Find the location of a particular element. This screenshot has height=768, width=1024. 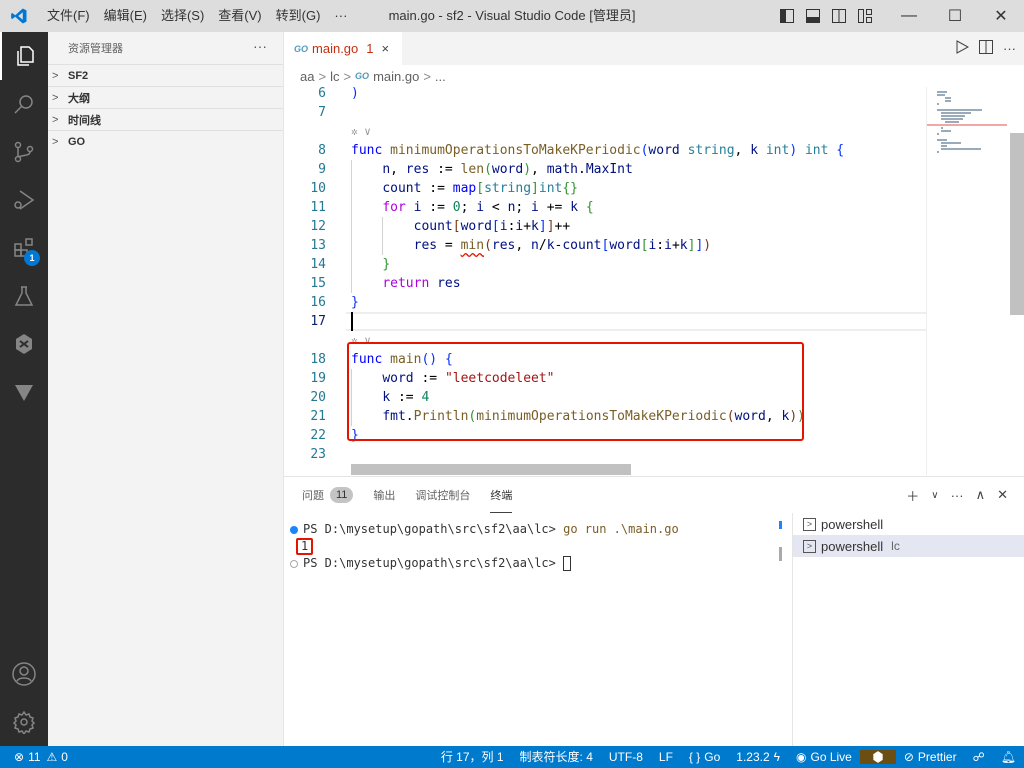

code-line: 9 n, res := len(word), math.MaxInt is located at coordinates (605, 169).